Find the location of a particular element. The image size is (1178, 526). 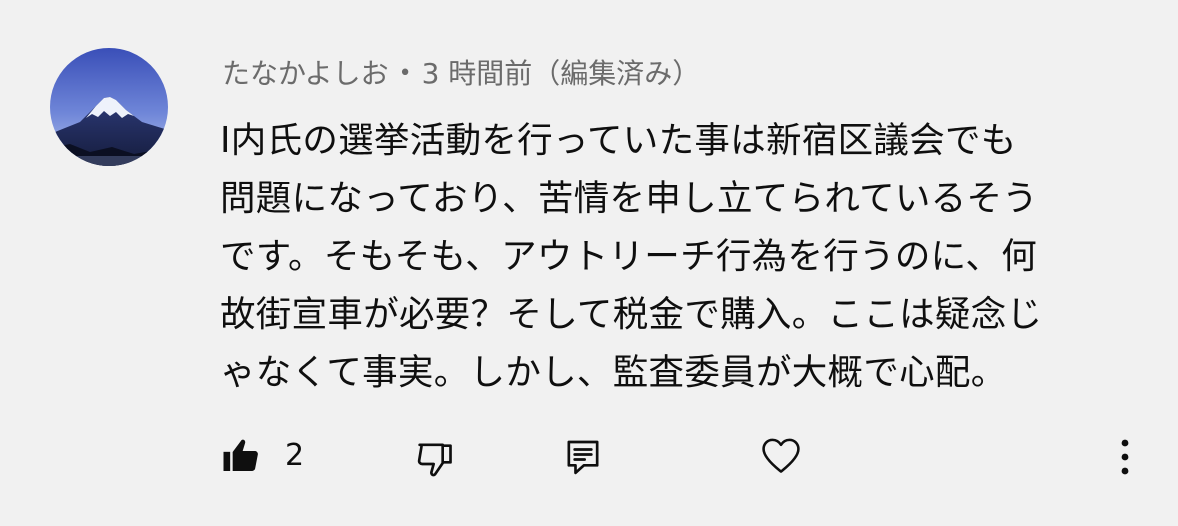

like-count: 2 is located at coordinates (295, 455).